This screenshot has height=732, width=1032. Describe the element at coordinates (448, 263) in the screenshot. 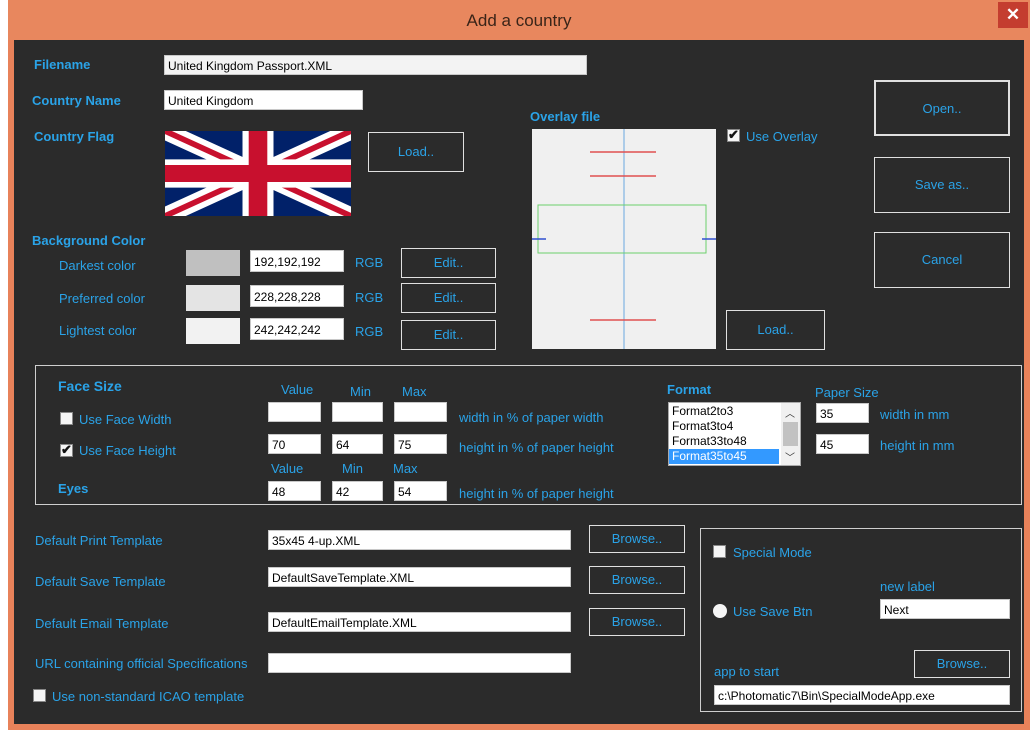

I see `darkest-edit-button: Edit..` at that location.